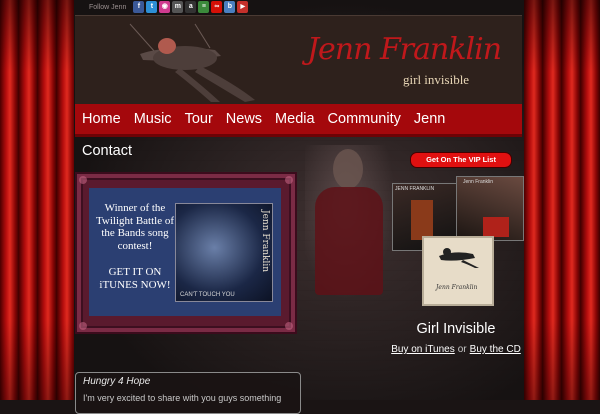 The height and width of the screenshot is (414, 600). What do you see at coordinates (192, 62) in the screenshot?
I see `swing-silhouette-logo` at bounding box center [192, 62].